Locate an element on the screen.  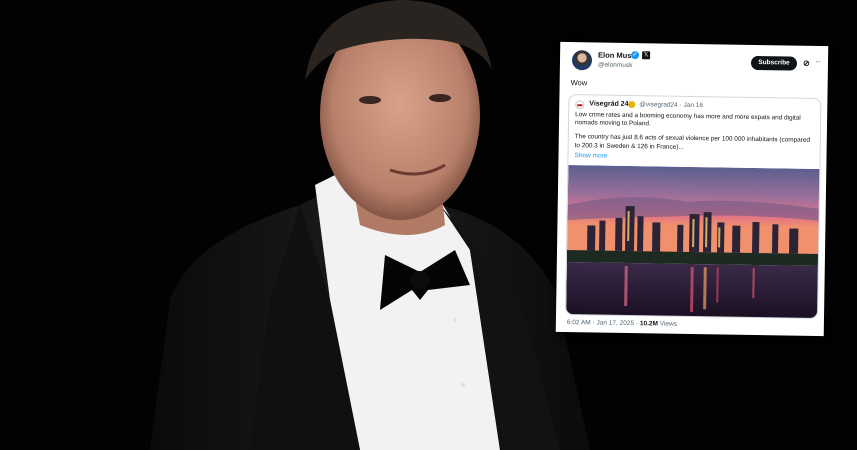
tweet-header: Elon Musk ✓ 𝕏 @elonmusk Subscribe ⊘ ··· is located at coordinates (694, 63).